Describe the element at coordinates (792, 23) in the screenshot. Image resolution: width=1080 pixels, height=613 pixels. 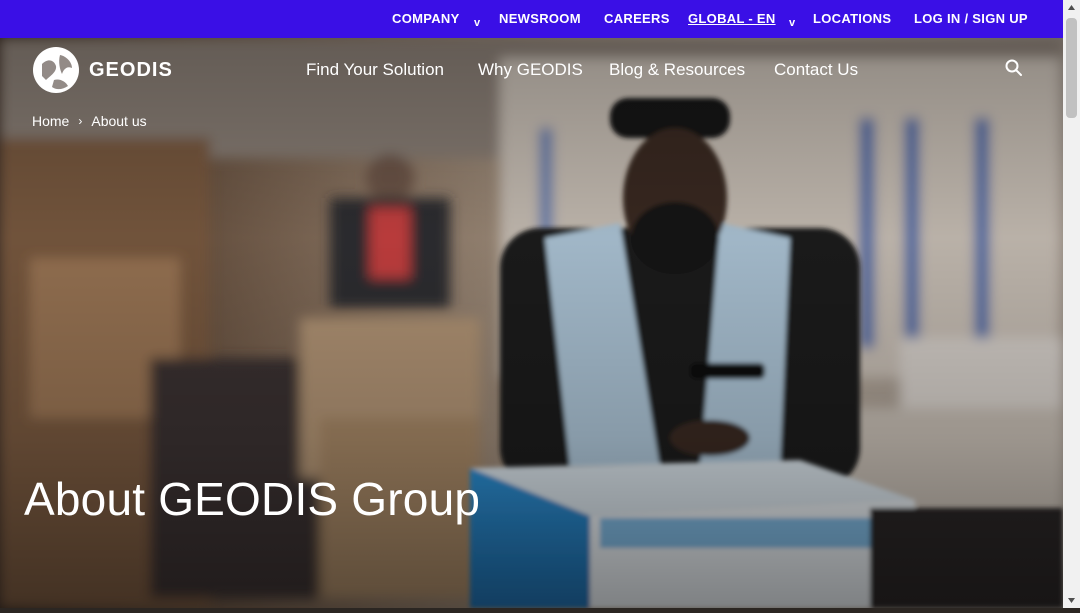
I see `language-dropdown-caret: v` at that location.